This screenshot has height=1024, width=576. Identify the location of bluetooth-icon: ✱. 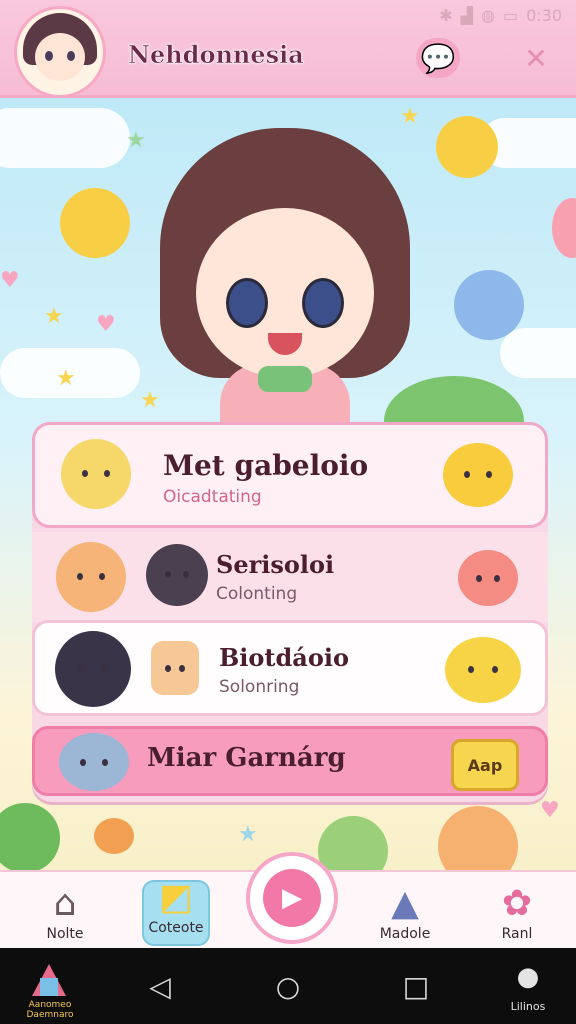
(446, 15).